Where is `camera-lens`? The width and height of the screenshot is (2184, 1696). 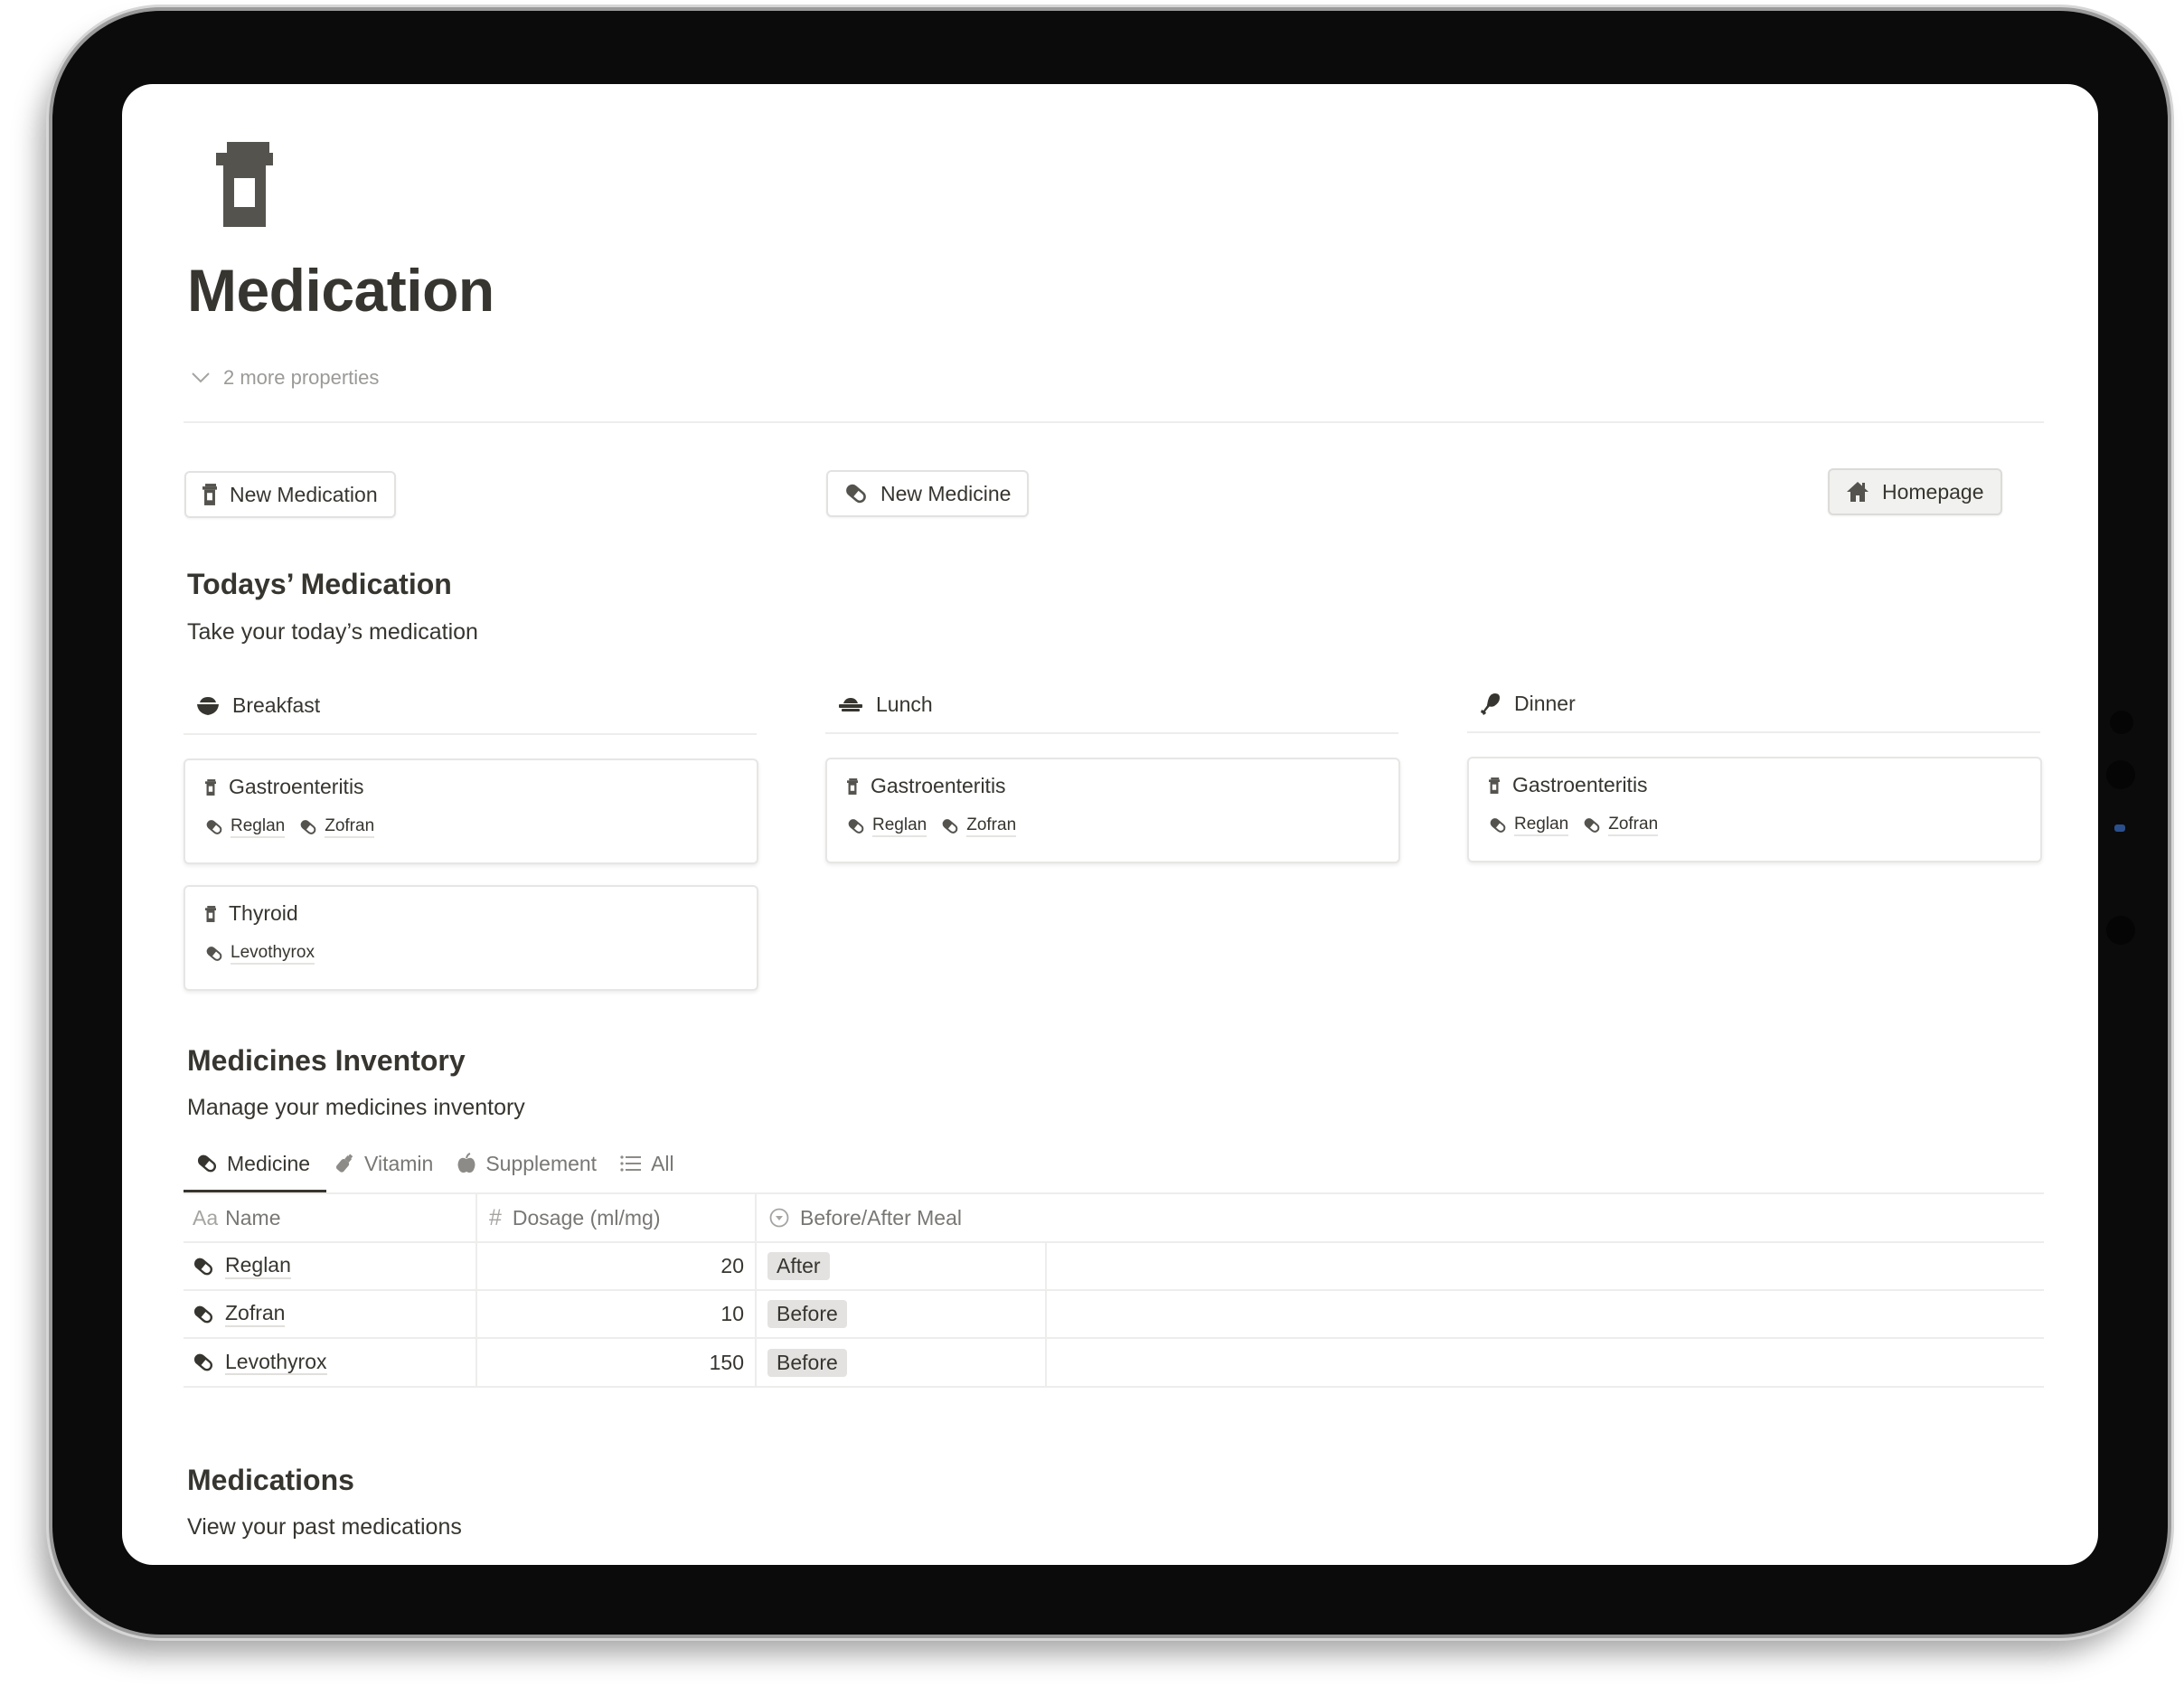
camera-lens is located at coordinates (2120, 774).